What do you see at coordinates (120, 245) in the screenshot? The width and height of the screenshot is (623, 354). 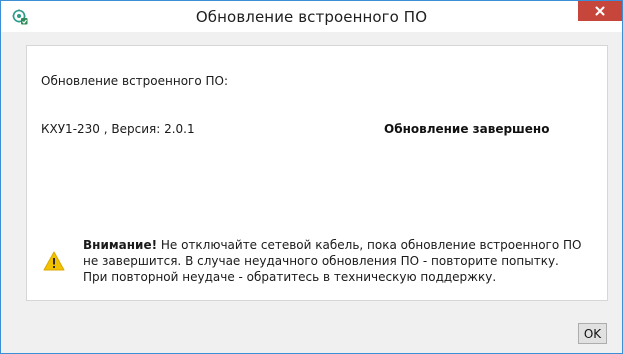 I see `warning-label: Внимание!` at bounding box center [120, 245].